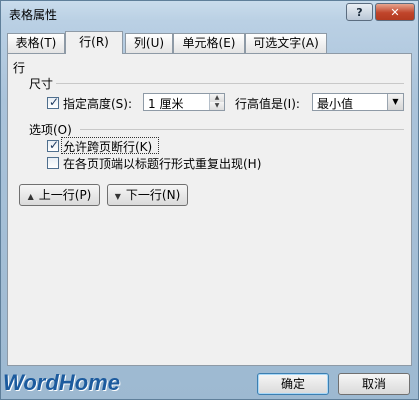 Image resolution: width=419 pixels, height=400 pixels. Describe the element at coordinates (267, 104) in the screenshot. I see `row-height-is-label: 行高值是(I):` at that location.